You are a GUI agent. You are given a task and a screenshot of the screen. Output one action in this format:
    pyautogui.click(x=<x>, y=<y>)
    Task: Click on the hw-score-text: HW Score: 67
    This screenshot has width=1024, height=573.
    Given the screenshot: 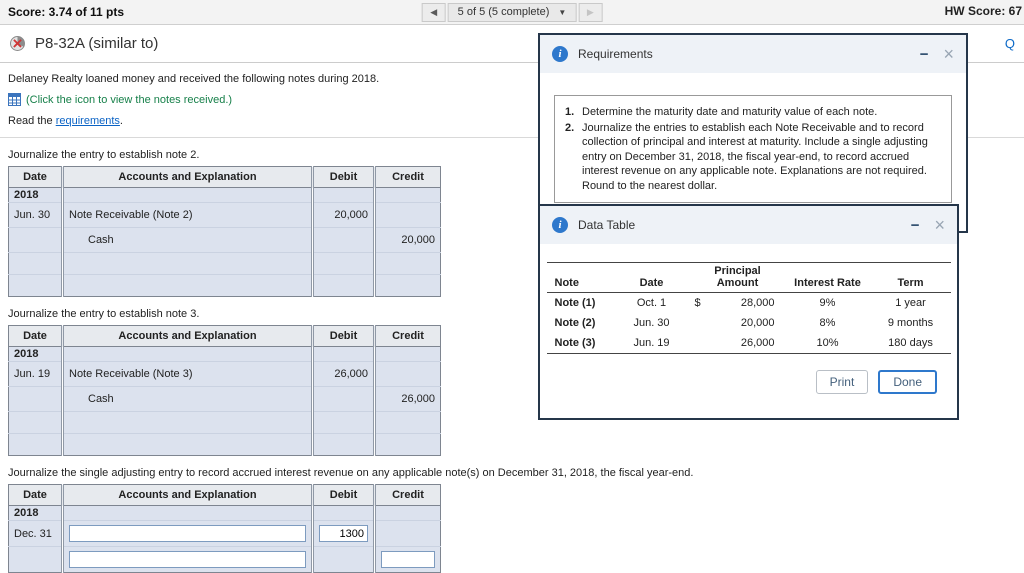 What is the action you would take?
    pyautogui.click(x=983, y=11)
    